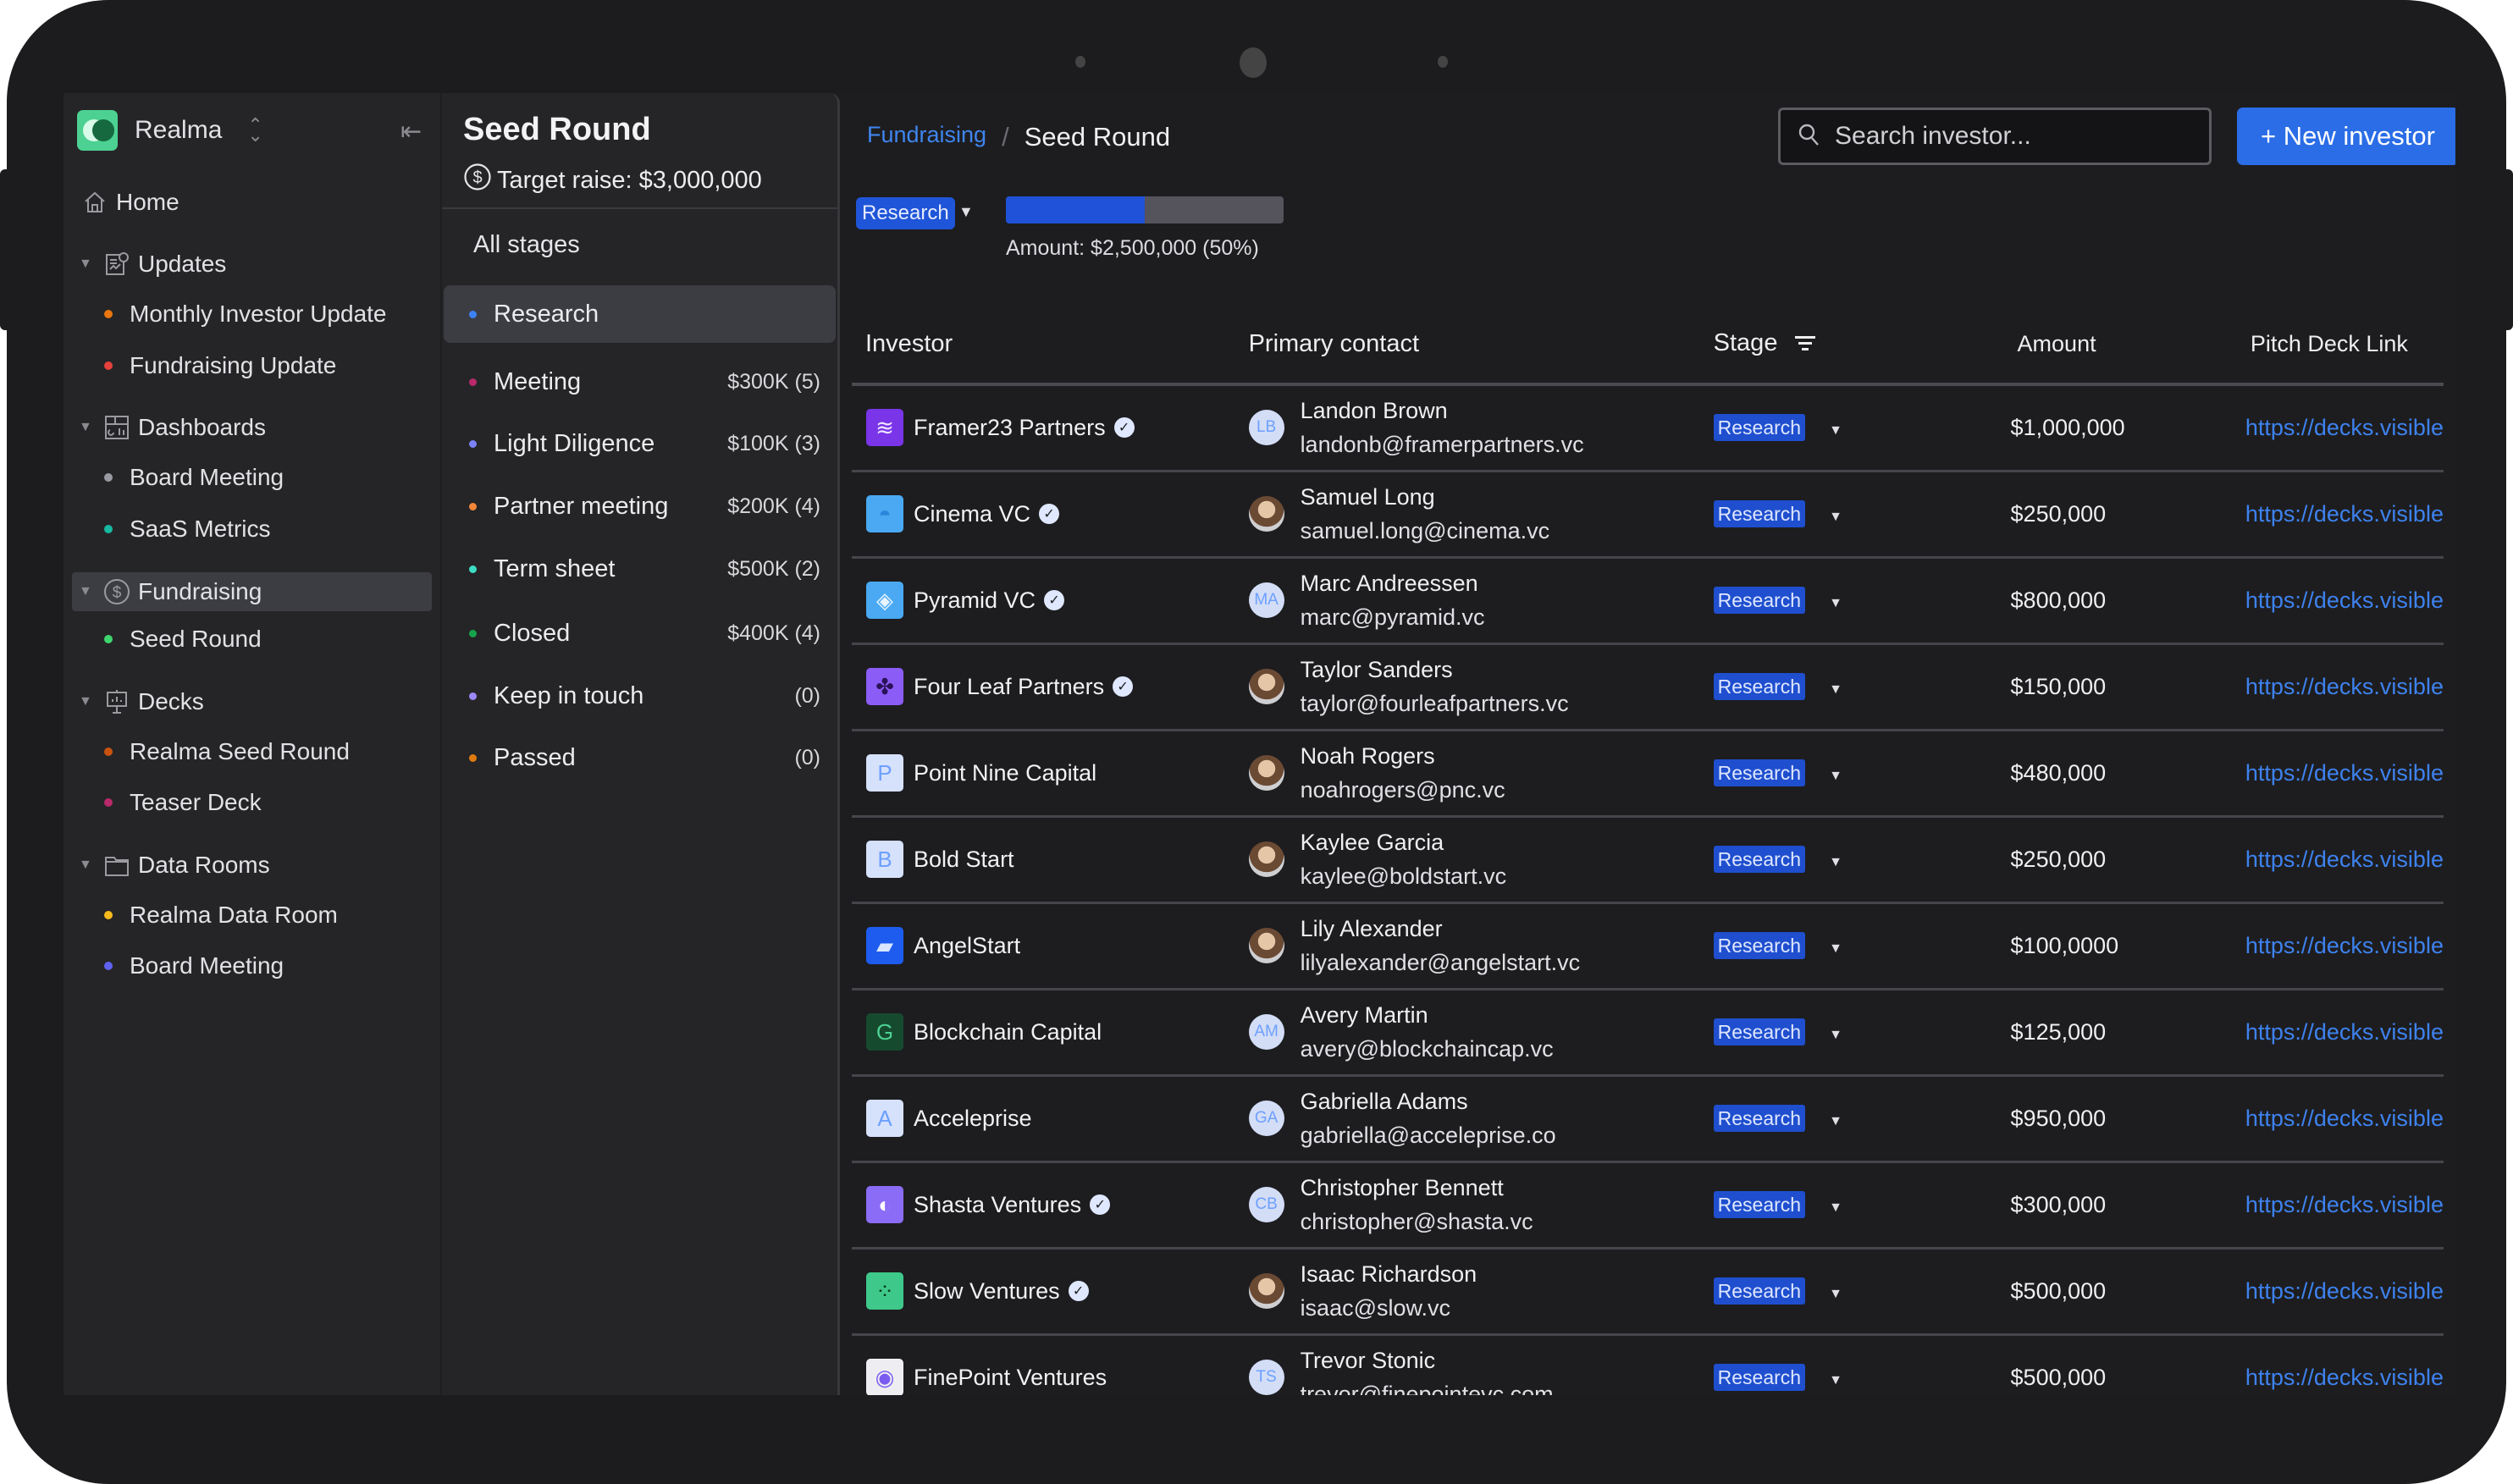  Describe the element at coordinates (1425, 531) in the screenshot. I see `contact-email: samuel.long@cinema.vc` at that location.